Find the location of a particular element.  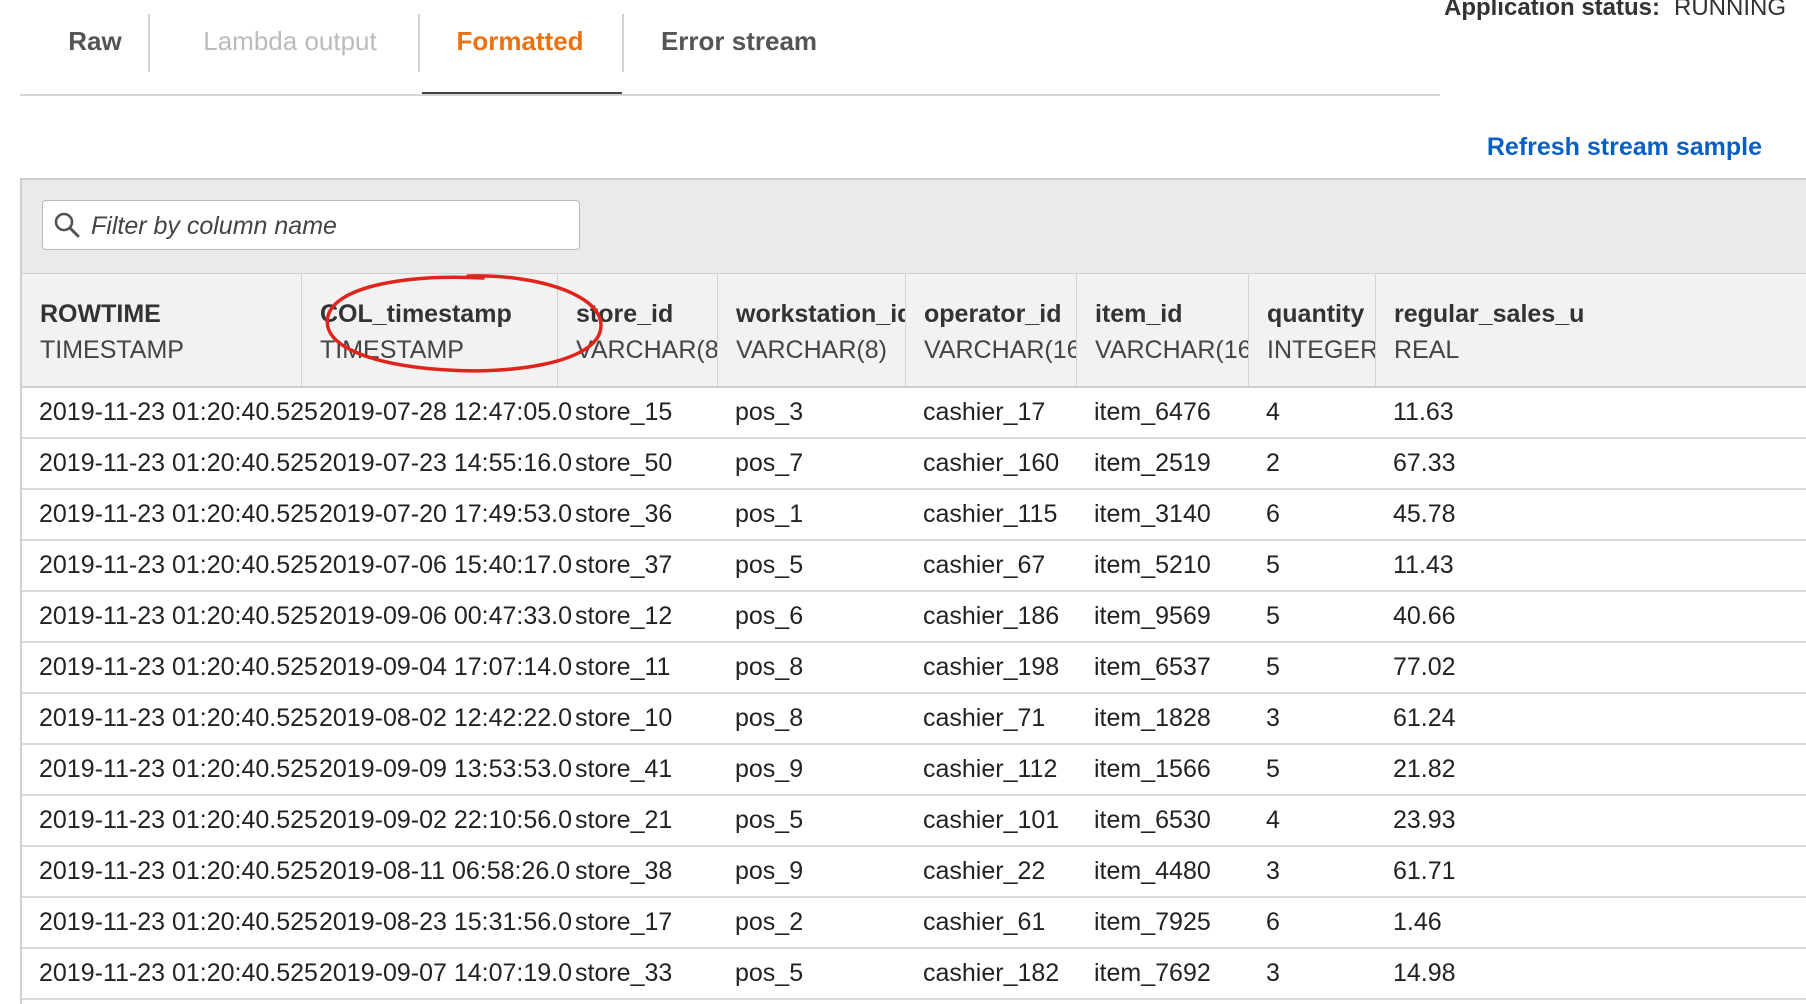

table-cell: 11.43 is located at coordinates (1423, 565).